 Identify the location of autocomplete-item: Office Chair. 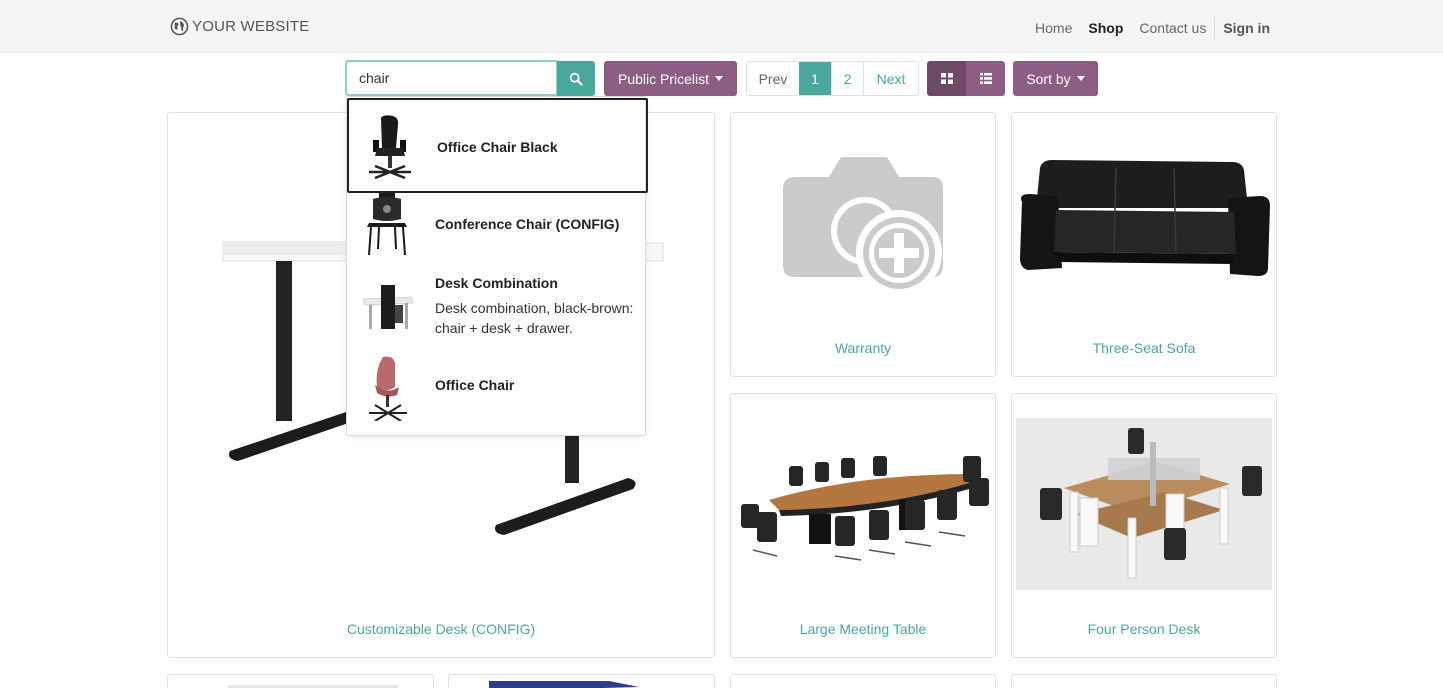
(497, 389).